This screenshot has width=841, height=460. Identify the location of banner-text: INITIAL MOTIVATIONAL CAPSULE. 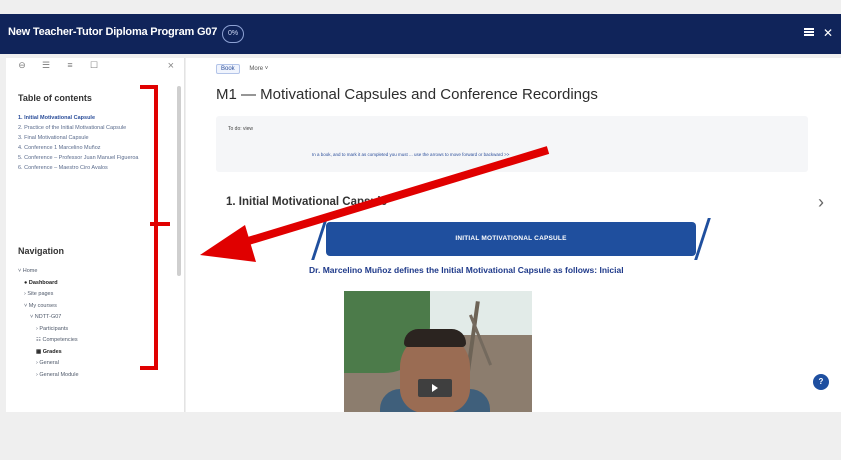
(511, 238).